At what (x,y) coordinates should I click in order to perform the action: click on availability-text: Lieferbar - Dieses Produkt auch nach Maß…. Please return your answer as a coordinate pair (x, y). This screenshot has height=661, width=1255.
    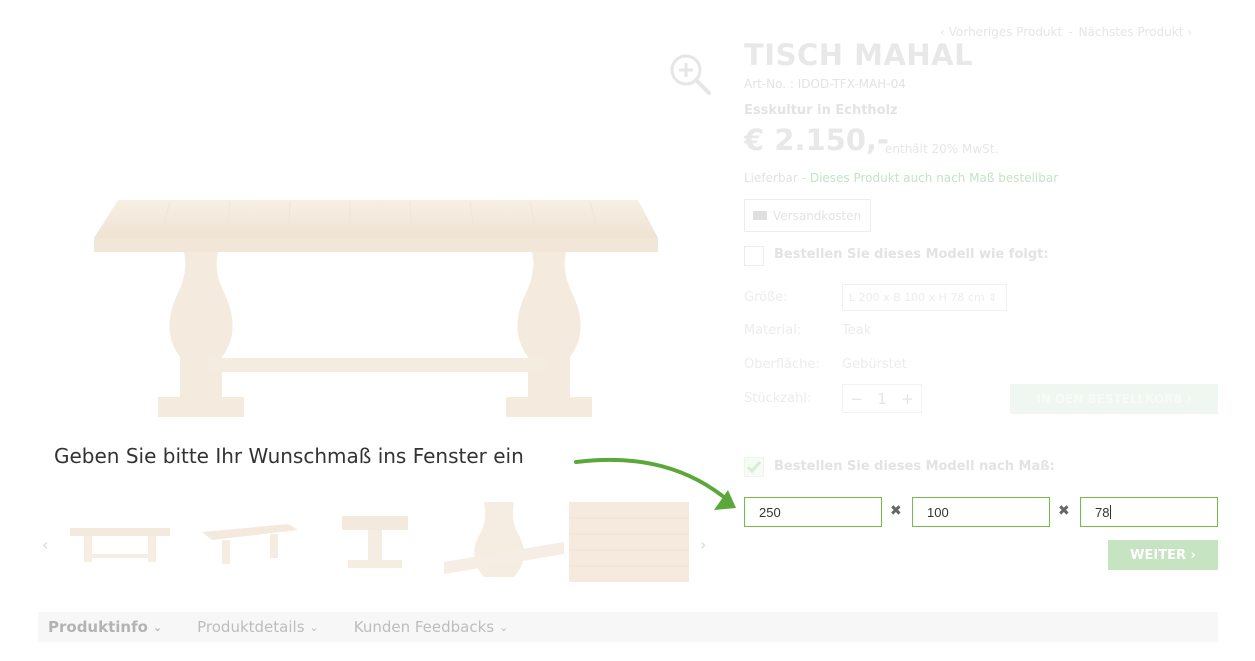
    Looking at the image, I should click on (901, 178).